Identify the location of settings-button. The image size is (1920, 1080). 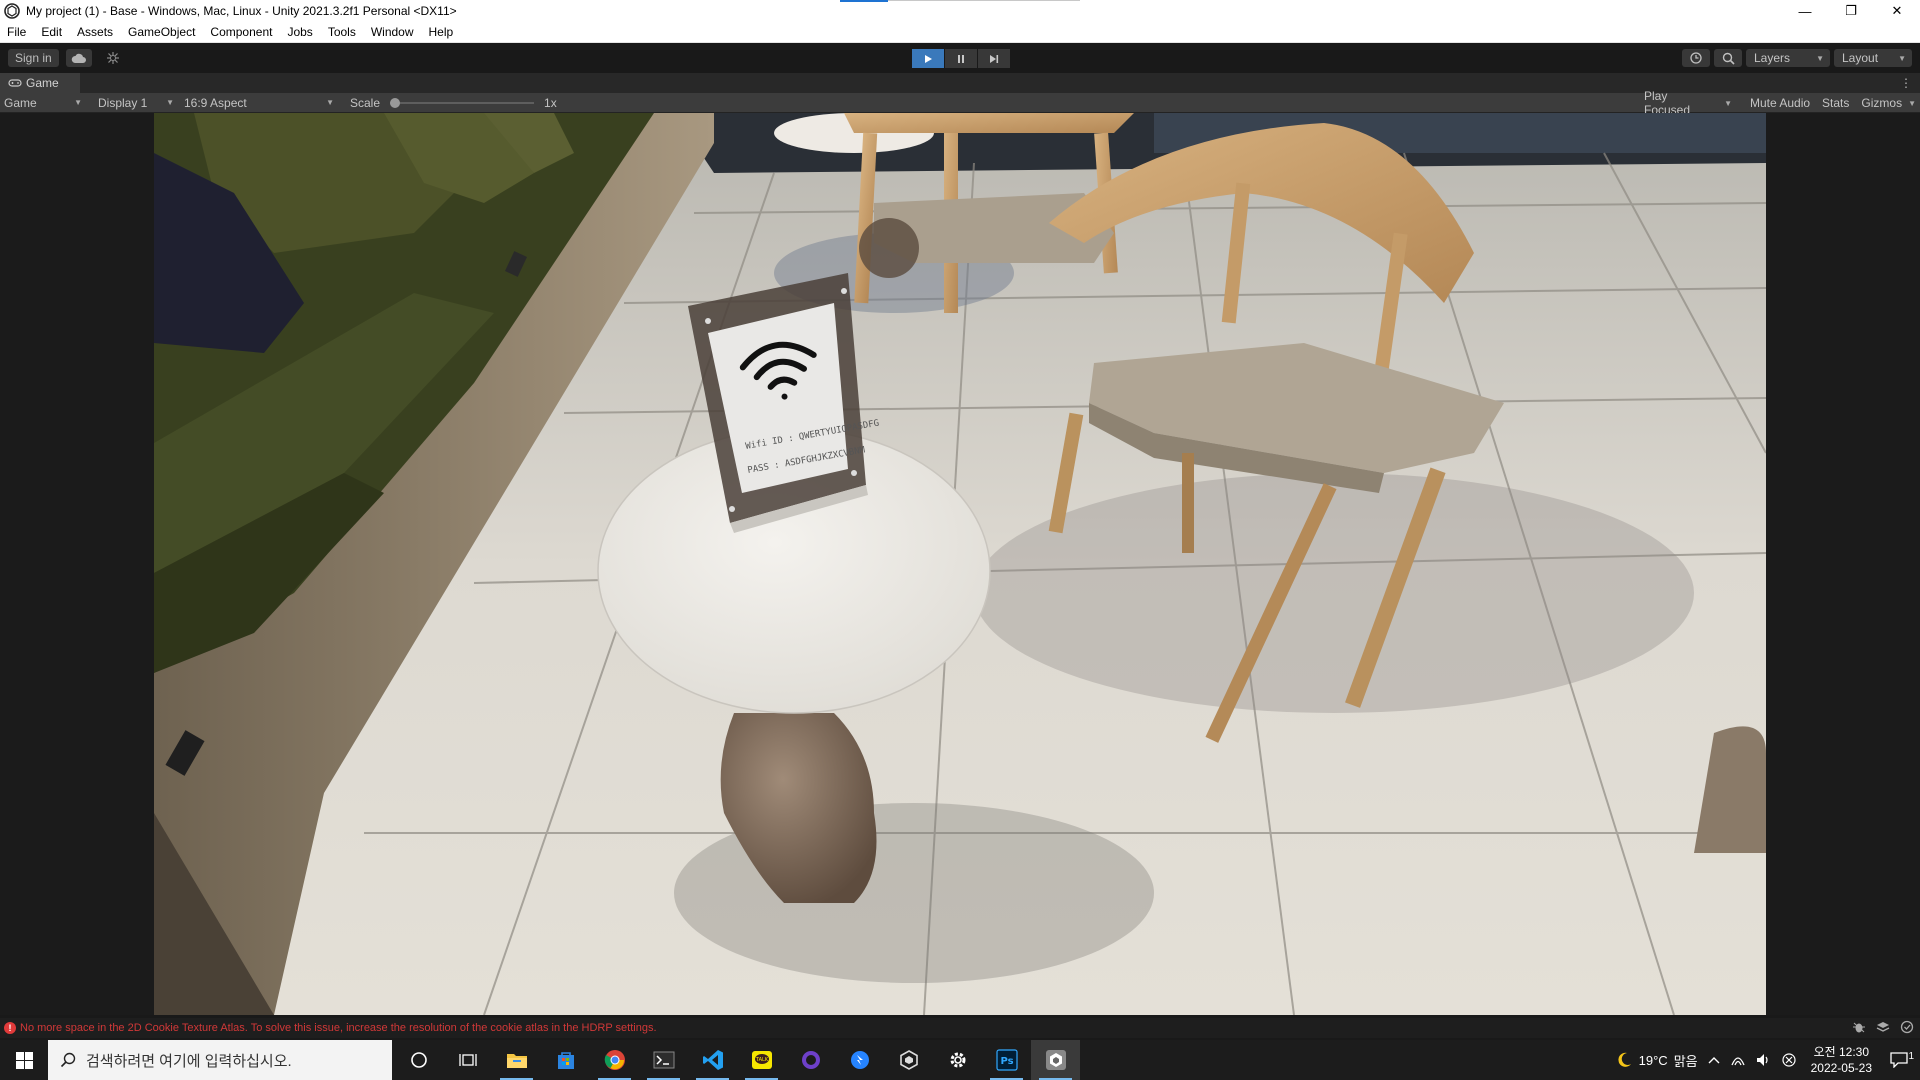
(957, 1060).